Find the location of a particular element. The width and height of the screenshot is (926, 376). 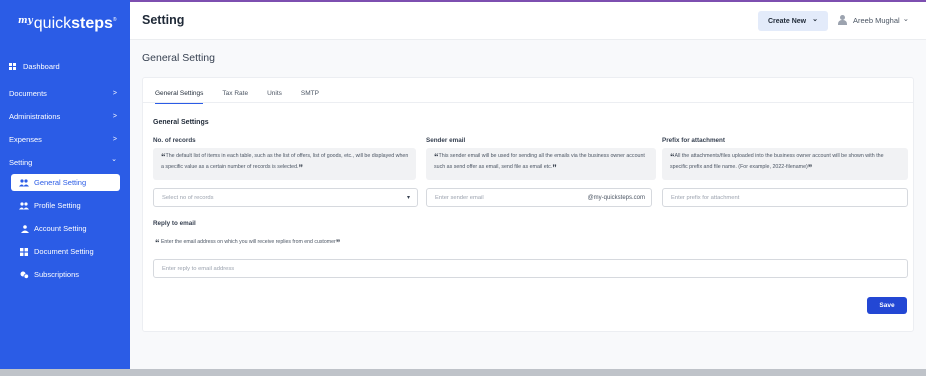

page-heading: General Setting is located at coordinates (178, 58).